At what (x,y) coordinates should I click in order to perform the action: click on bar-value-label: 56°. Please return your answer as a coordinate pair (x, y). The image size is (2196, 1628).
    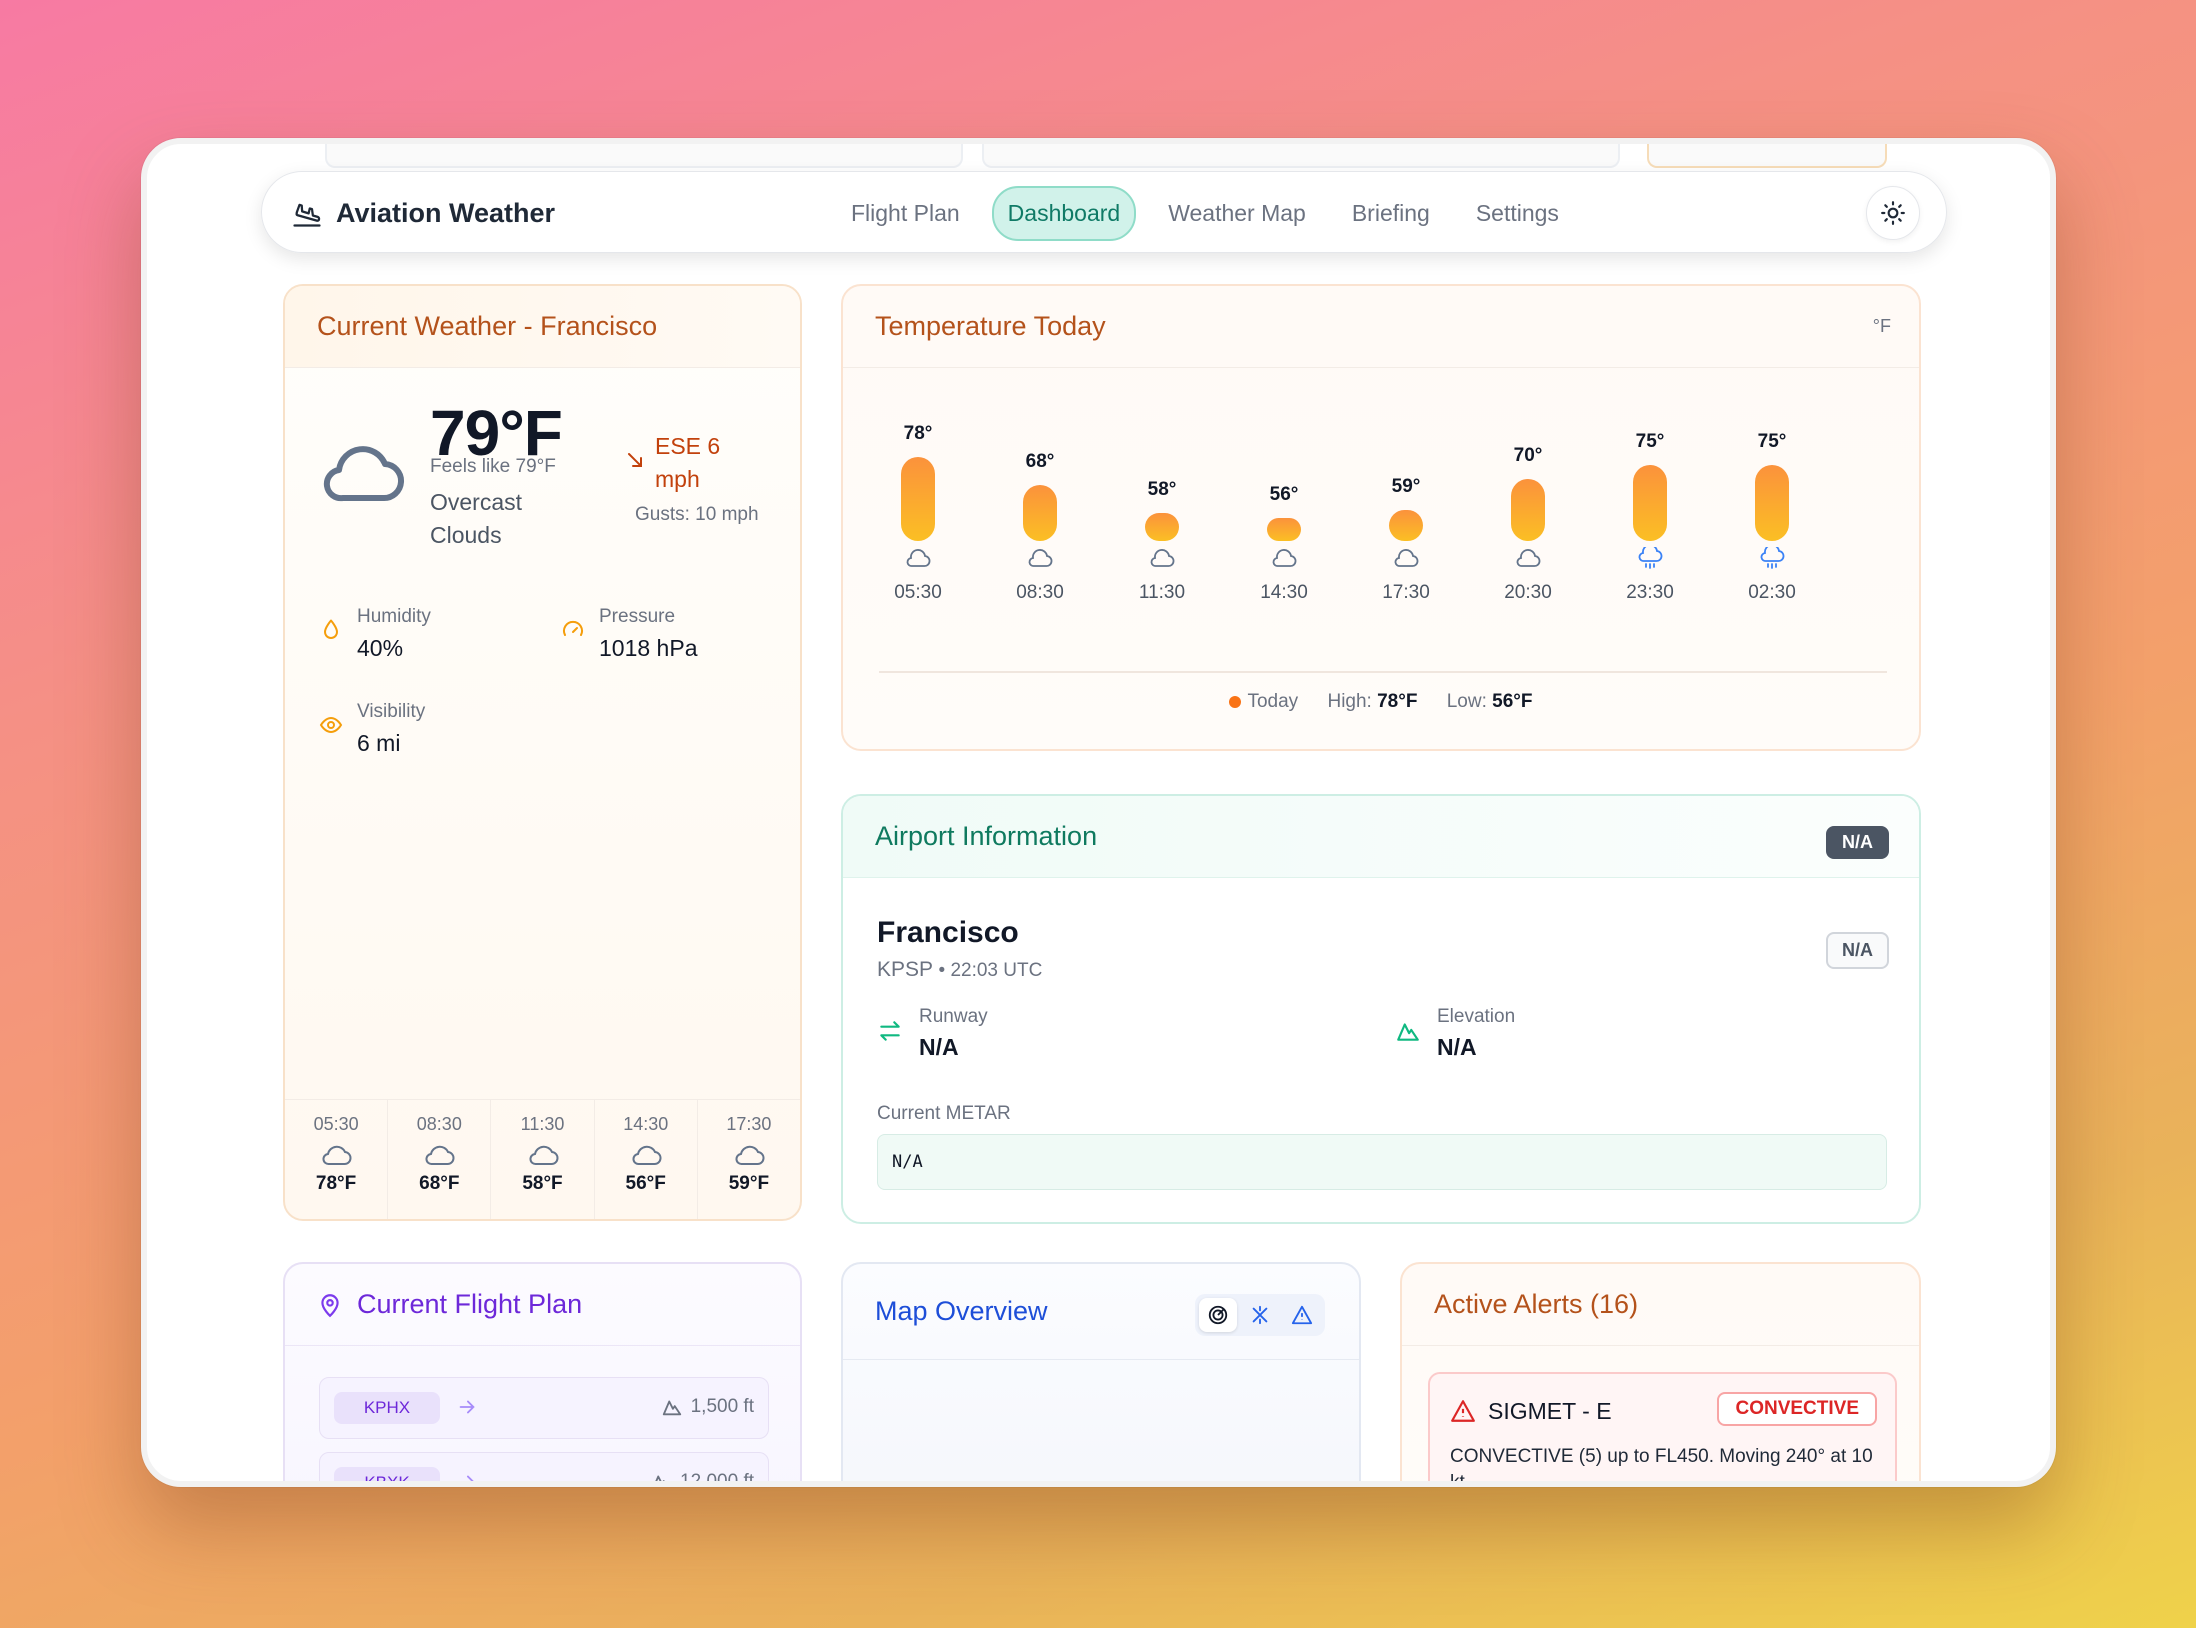
    Looking at the image, I should click on (1284, 495).